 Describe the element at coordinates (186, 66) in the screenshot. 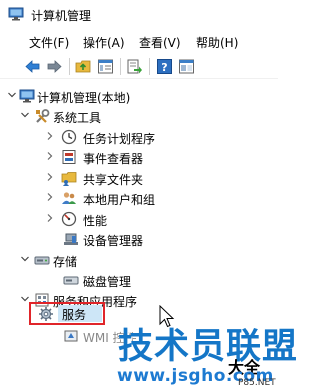

I see `action-pane-icon` at that location.